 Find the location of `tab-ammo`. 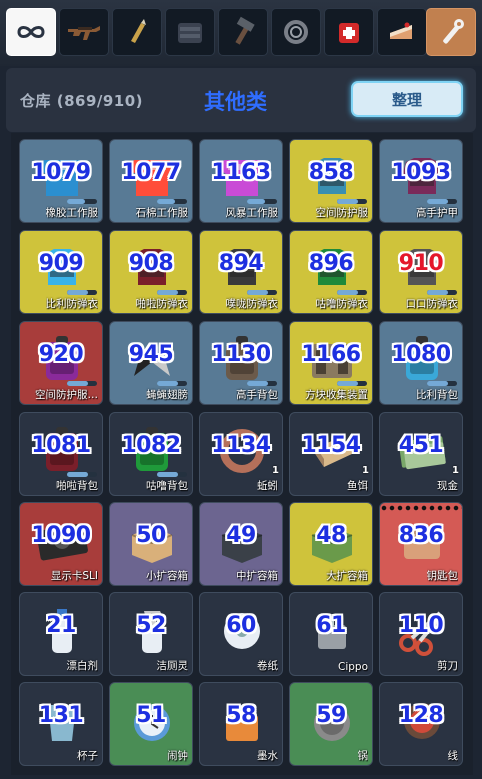

tab-ammo is located at coordinates (137, 32).